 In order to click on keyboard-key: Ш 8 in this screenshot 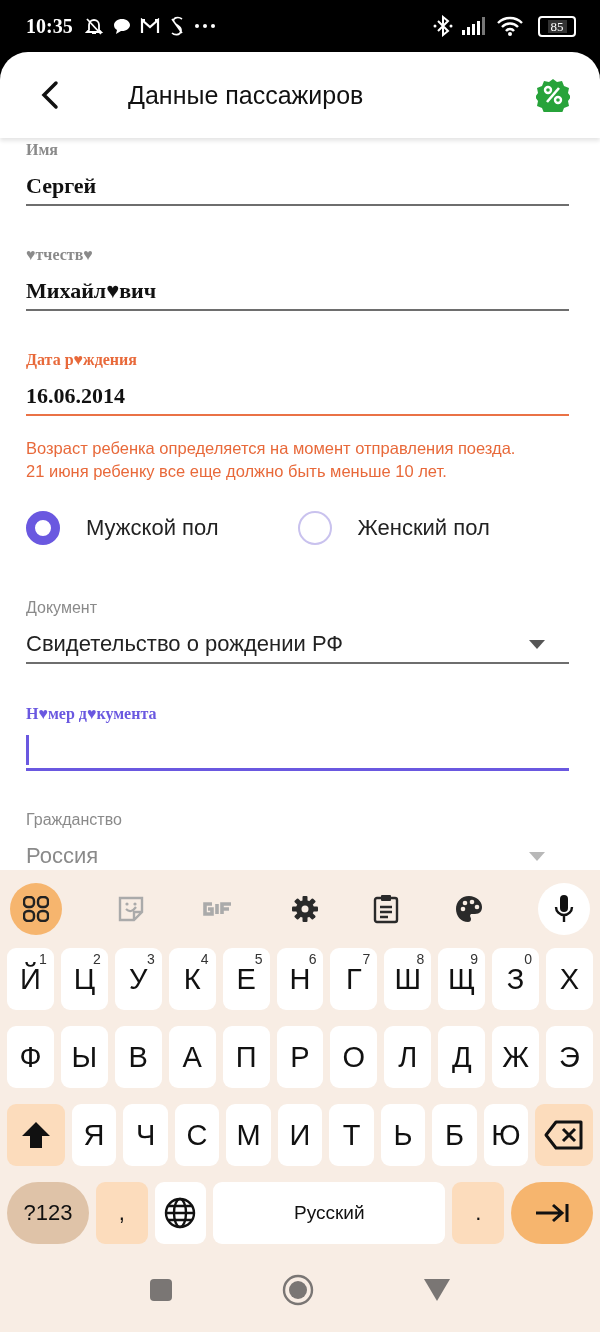, I will do `click(408, 979)`.